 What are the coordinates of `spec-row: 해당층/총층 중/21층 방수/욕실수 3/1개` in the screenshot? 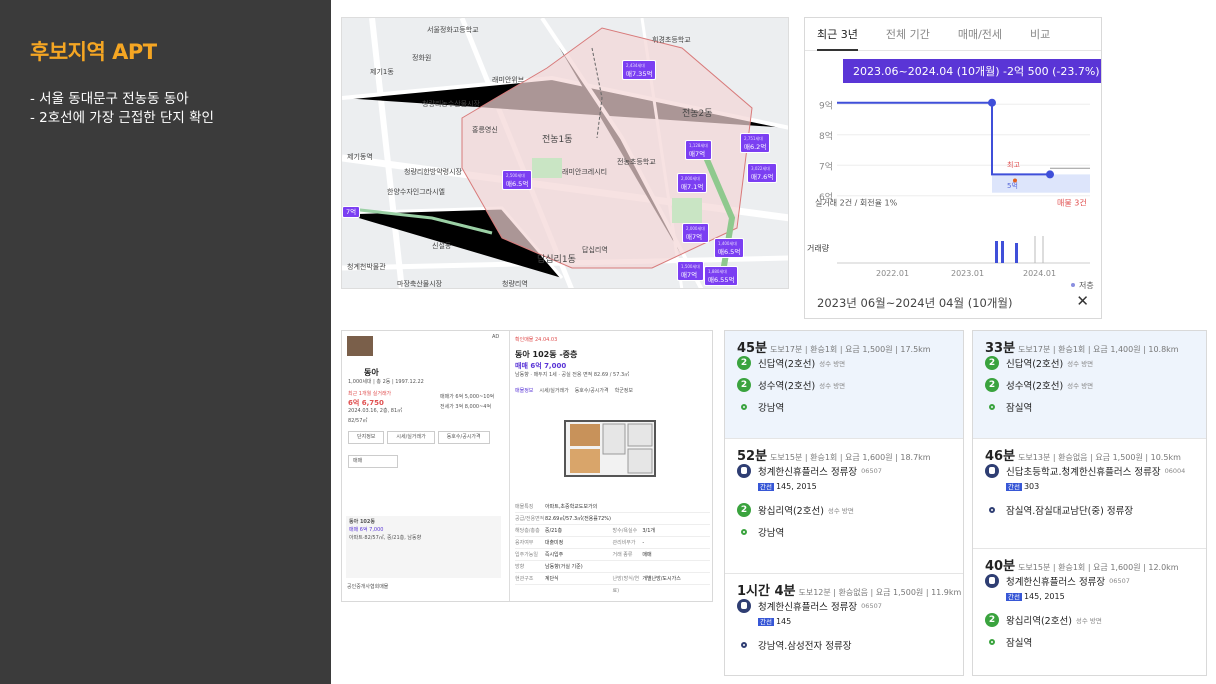 It's located at (612, 531).